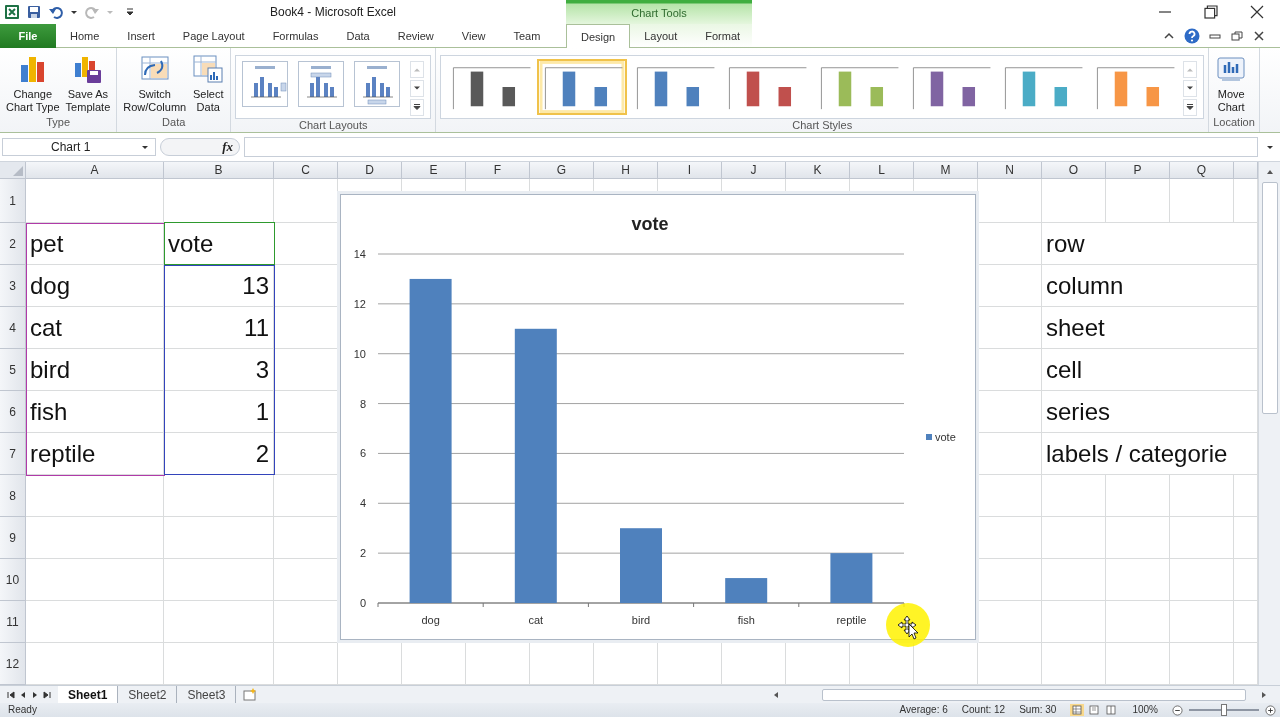 The height and width of the screenshot is (720, 1280). What do you see at coordinates (11, 694) in the screenshot?
I see `first-sheet-icon` at bounding box center [11, 694].